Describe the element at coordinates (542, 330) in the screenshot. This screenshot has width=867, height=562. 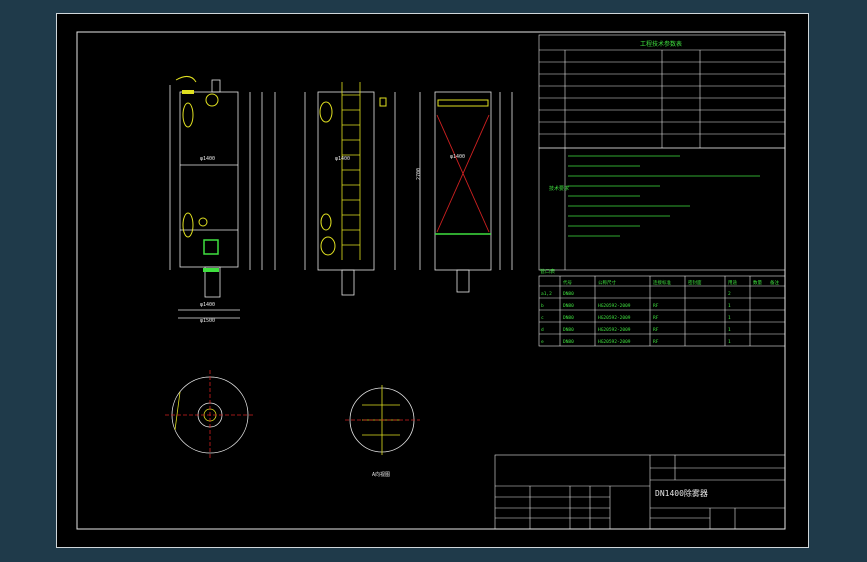
I see `nozzle-row-id: d` at that location.